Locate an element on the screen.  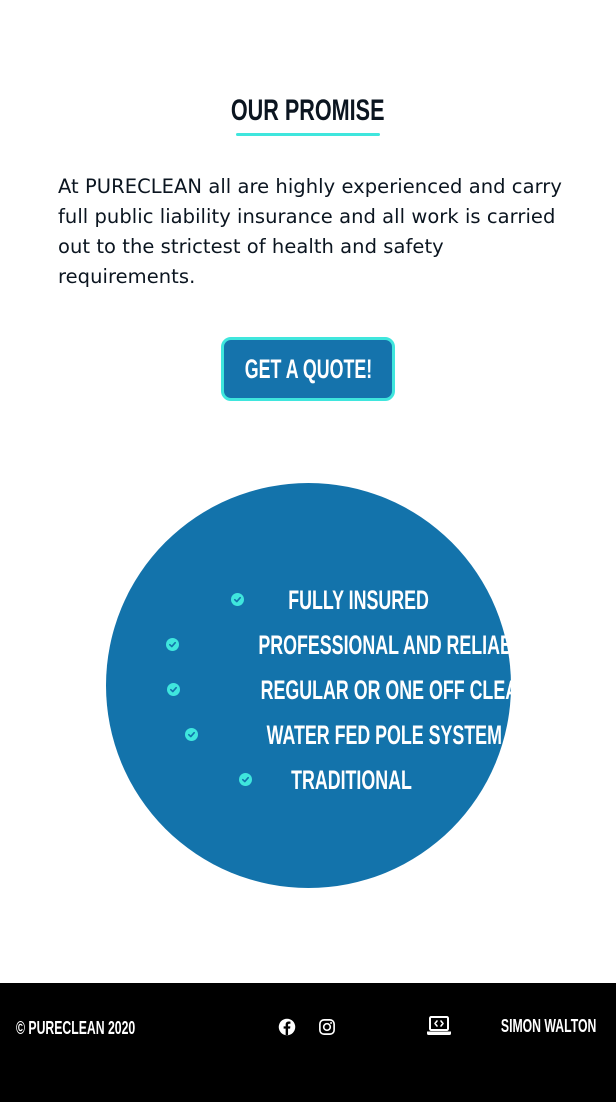
feature-item: Professional and Reliable is located at coordinates (308, 644).